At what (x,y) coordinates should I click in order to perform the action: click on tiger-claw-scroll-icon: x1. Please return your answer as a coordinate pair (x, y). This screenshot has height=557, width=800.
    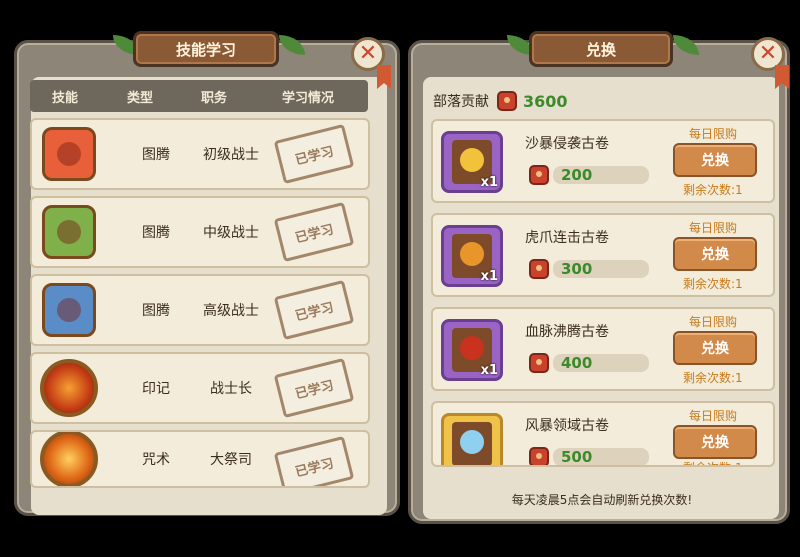
    Looking at the image, I should click on (472, 256).